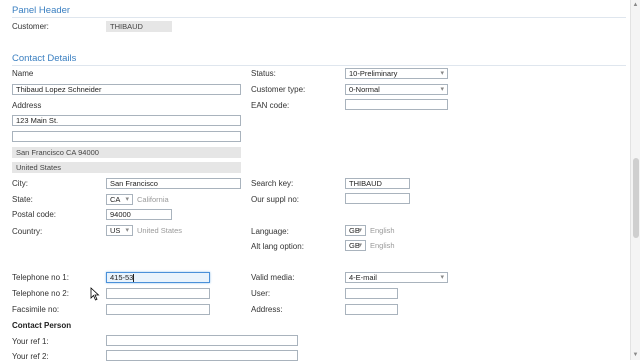 Image resolution: width=640 pixels, height=361 pixels. What do you see at coordinates (275, 199) in the screenshot?
I see `our-suppl-no-label: Our suppl no:` at bounding box center [275, 199].